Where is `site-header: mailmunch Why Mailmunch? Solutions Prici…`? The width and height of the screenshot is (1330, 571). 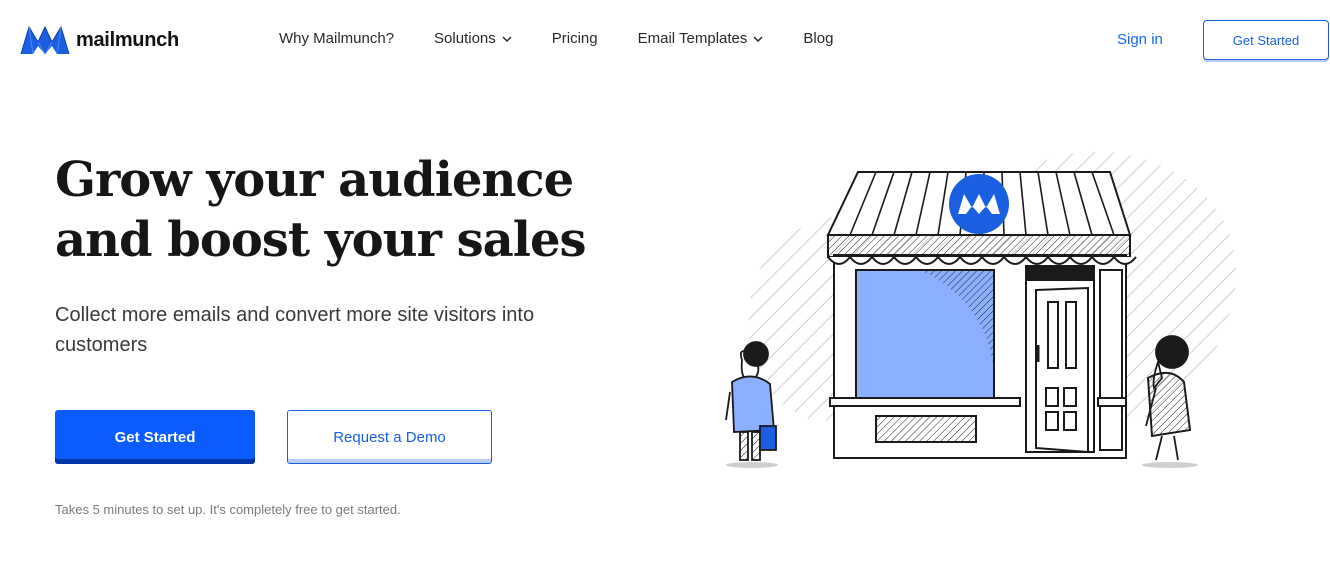
site-header: mailmunch Why Mailmunch? Solutions Prici… is located at coordinates (665, 40).